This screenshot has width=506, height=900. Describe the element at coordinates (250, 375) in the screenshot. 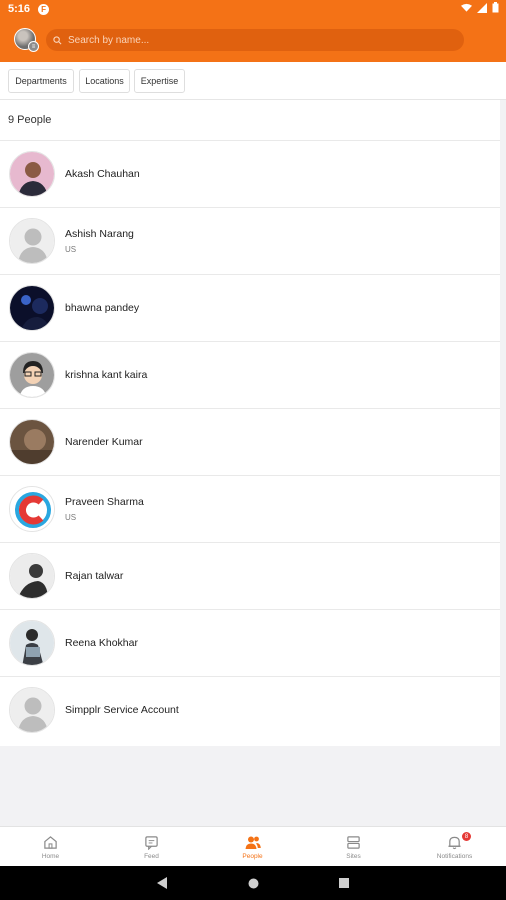

I see `person-row: krishna kant kaira` at that location.